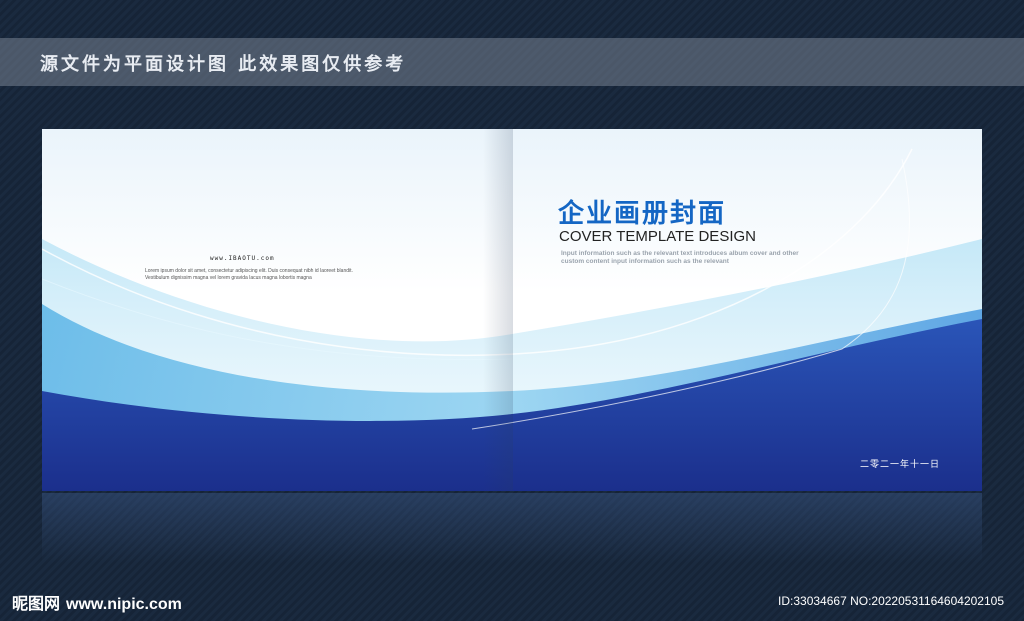 Image resolution: width=1024 pixels, height=621 pixels. Describe the element at coordinates (36, 603) in the screenshot. I see `logo-text: 昵图网` at that location.